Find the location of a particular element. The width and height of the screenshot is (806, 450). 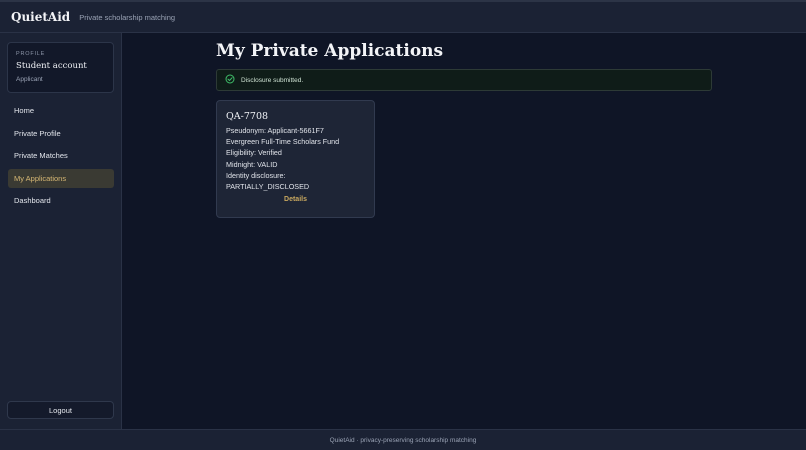

application-fund: Evergreen Full-Time Scholars Fund is located at coordinates (283, 142).